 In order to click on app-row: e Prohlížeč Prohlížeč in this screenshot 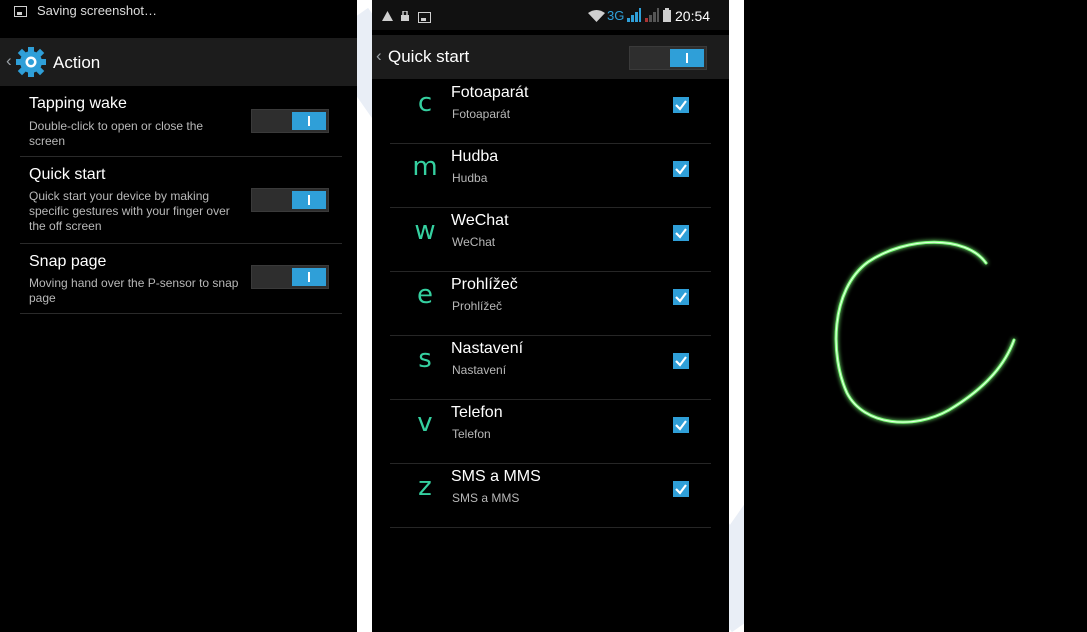, I will do `click(550, 304)`.